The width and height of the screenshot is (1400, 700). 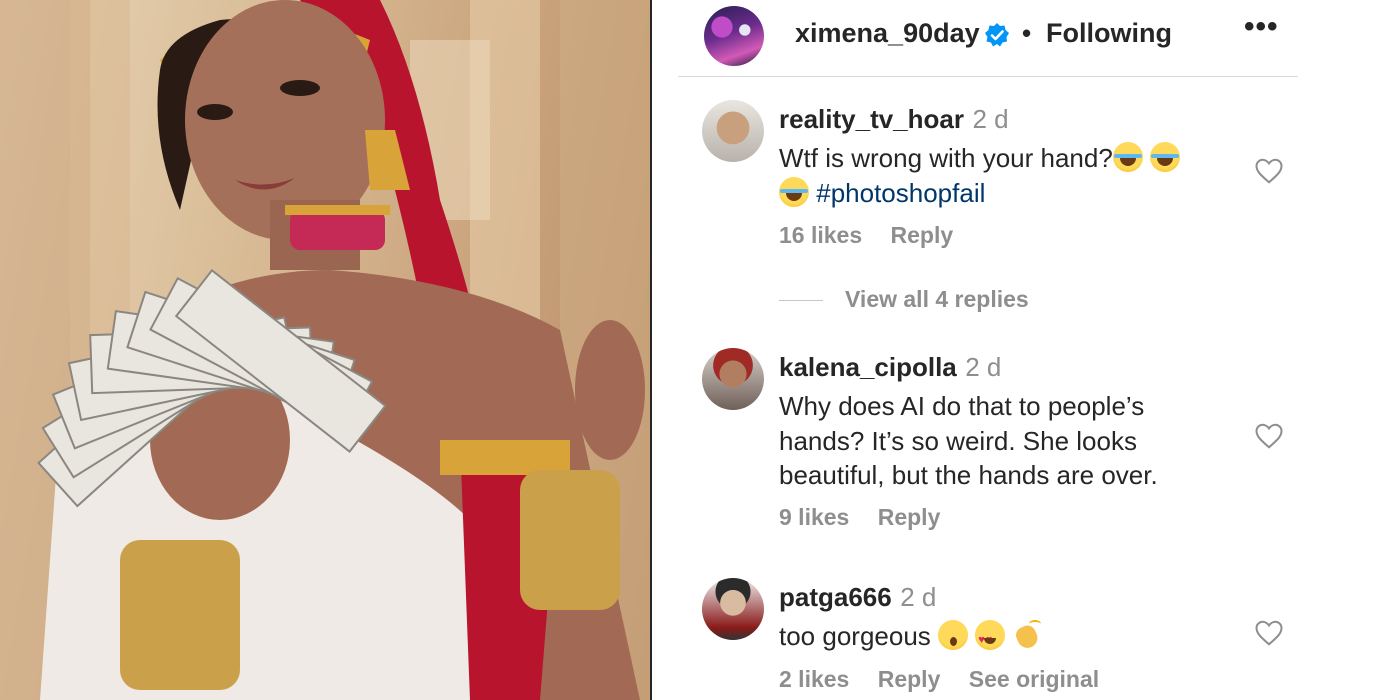 What do you see at coordinates (950, 679) in the screenshot?
I see `comment-actions: 2 likes Reply See original` at bounding box center [950, 679].